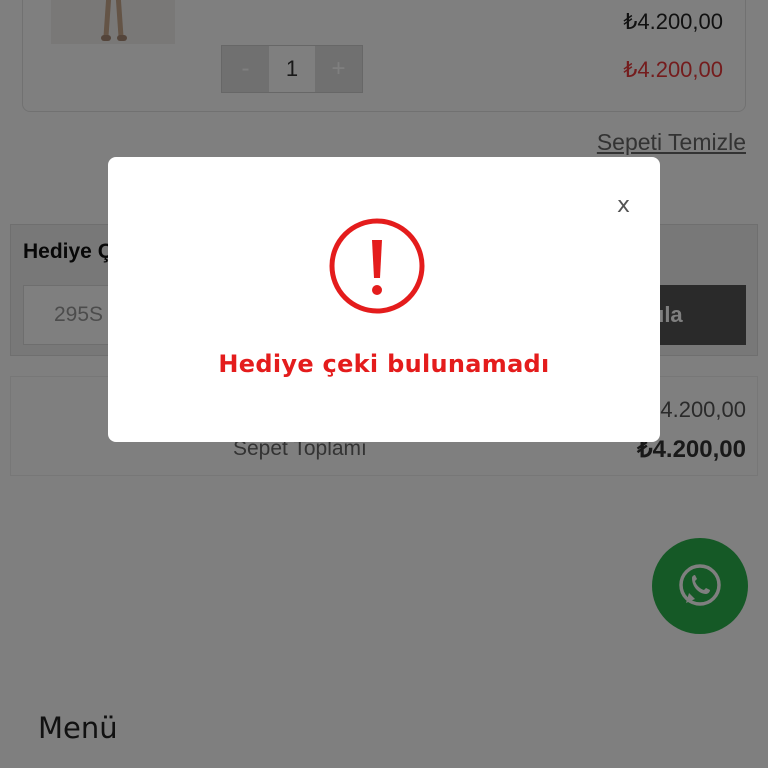 Image resolution: width=768 pixels, height=768 pixels. I want to click on modal-error-message: Hediye çeki bulunamadı, so click(384, 364).